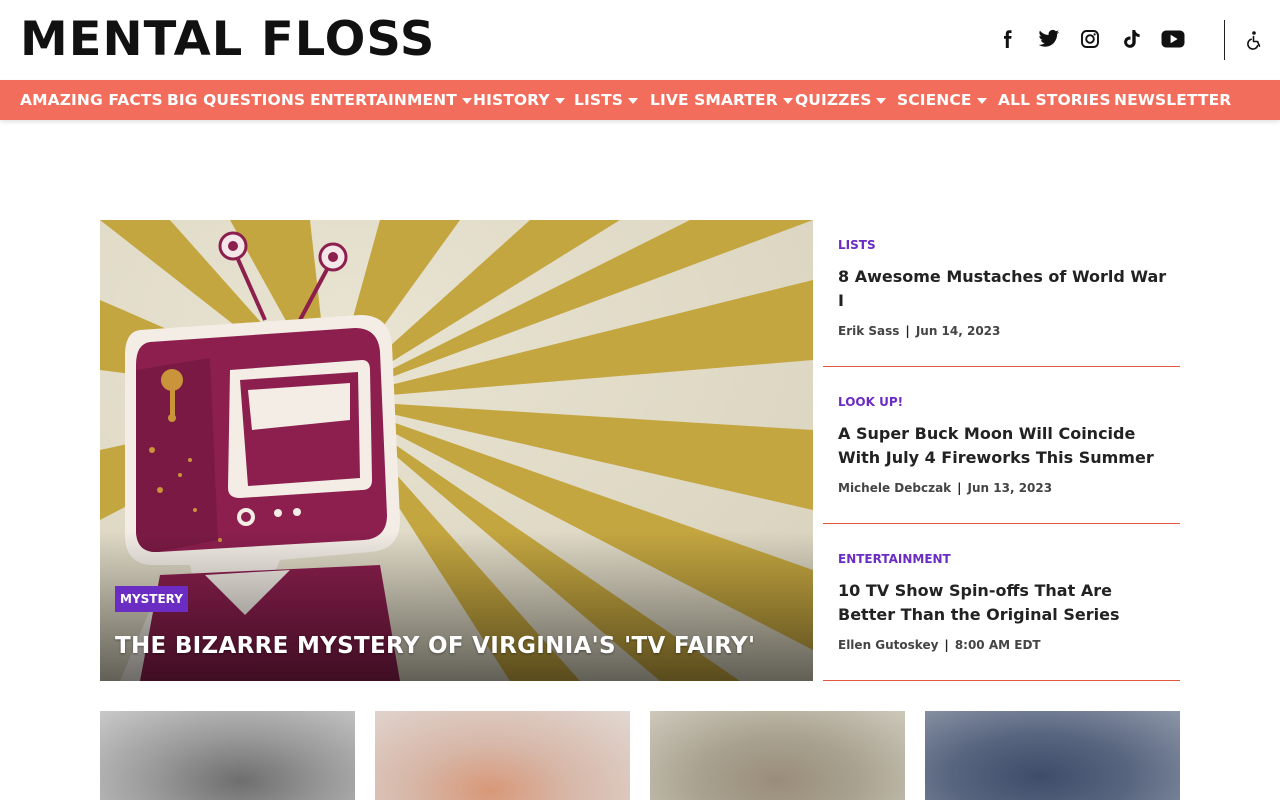  I want to click on accessibility-icon, so click(1253, 40).